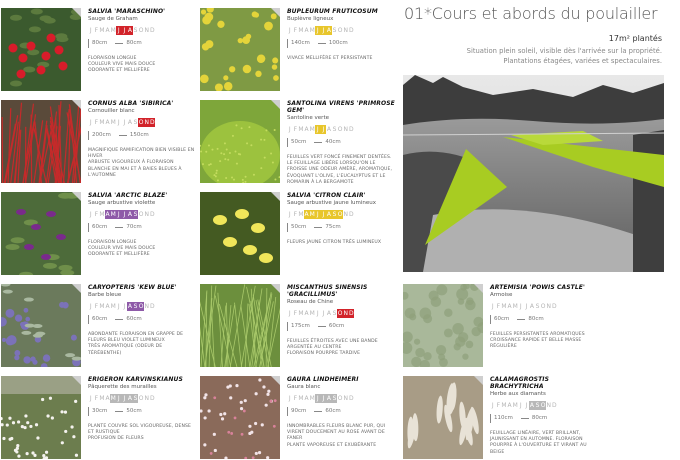 The height and width of the screenshot is (460, 680). What do you see at coordinates (333, 142) in the screenshot?
I see `plant-width: 40cm` at bounding box center [333, 142].